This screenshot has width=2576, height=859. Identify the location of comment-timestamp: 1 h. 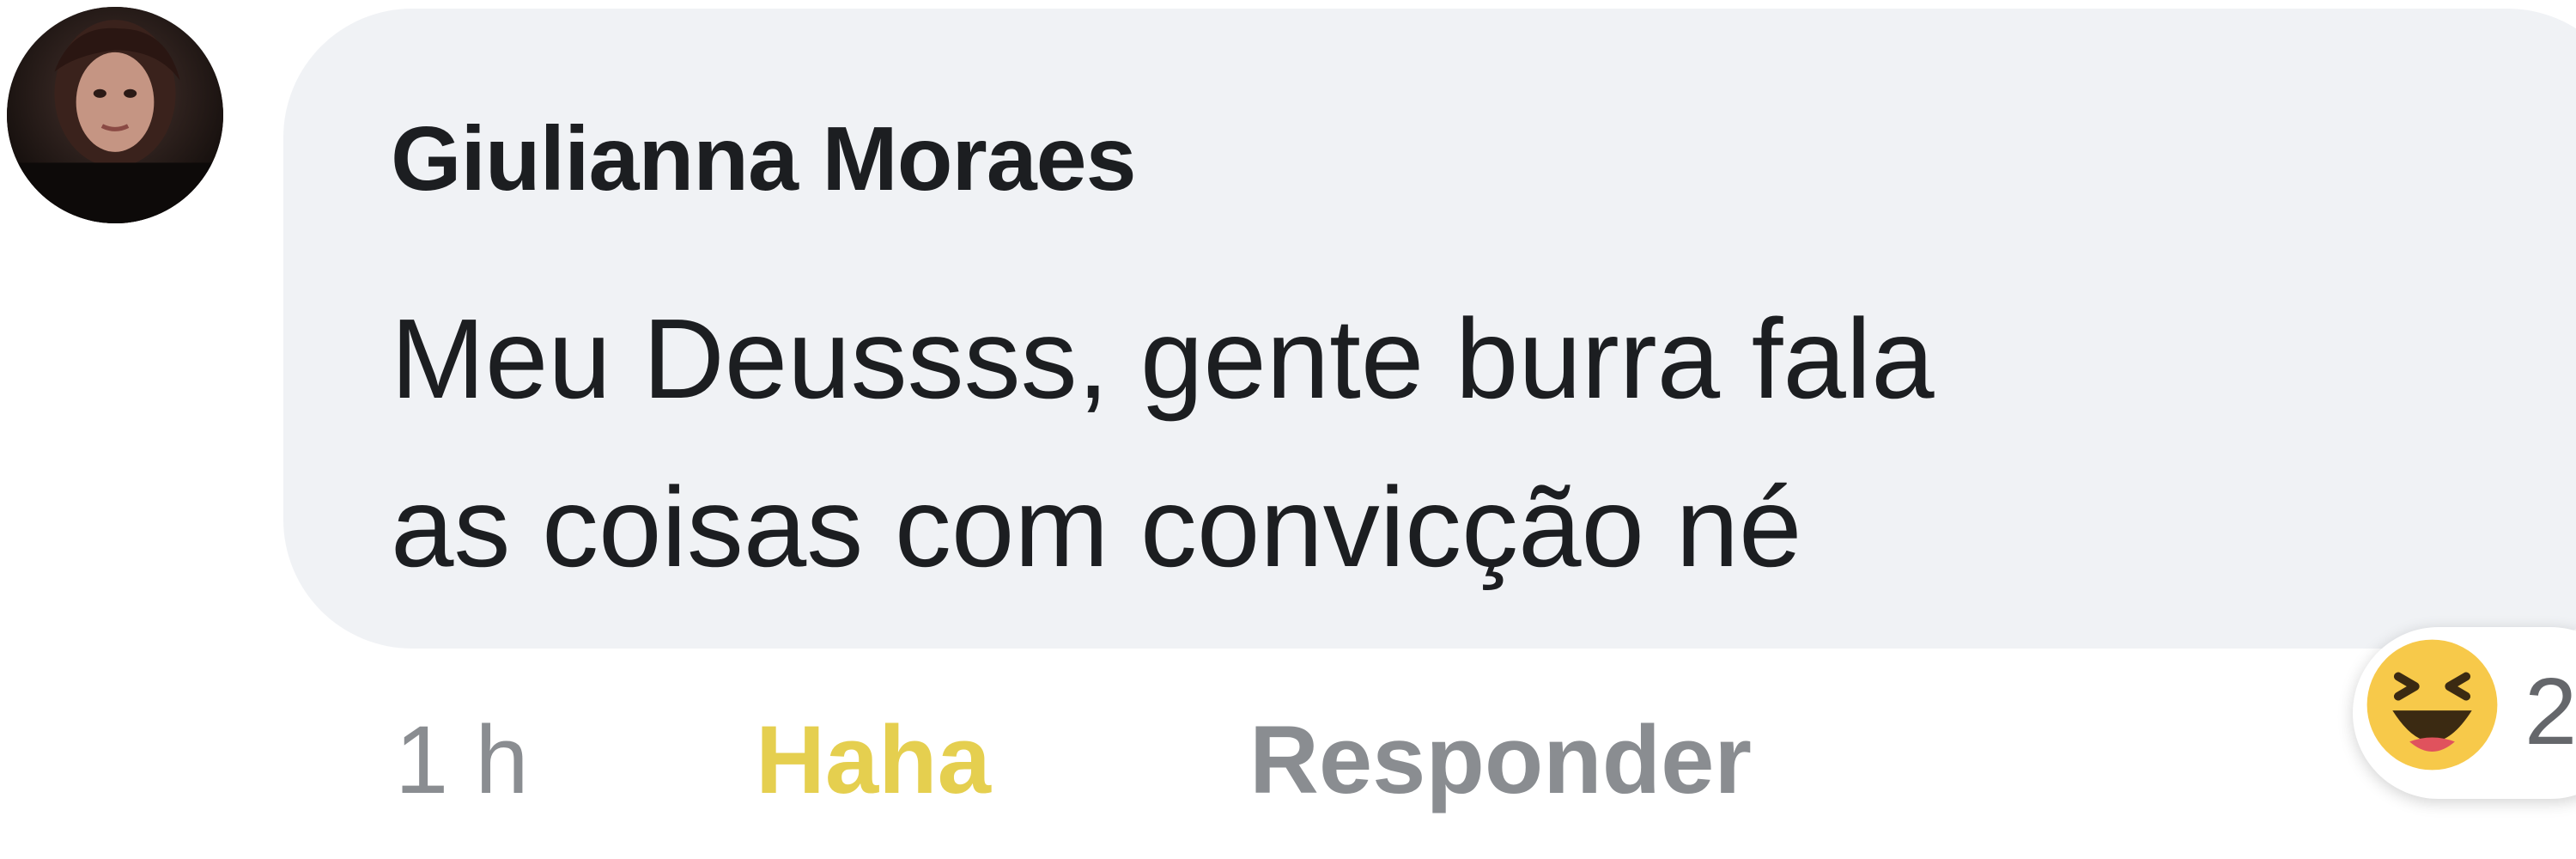
(462, 760).